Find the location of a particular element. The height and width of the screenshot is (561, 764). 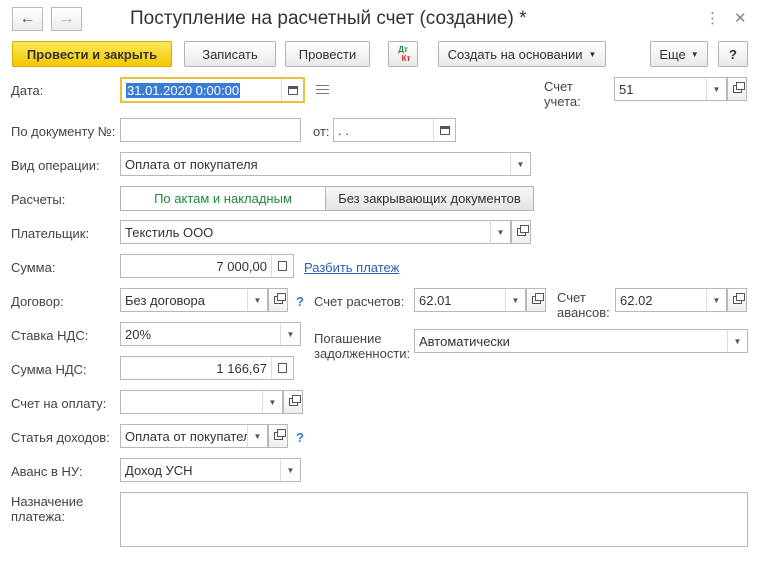

menu-dots-icon: ⋮ is located at coordinates (712, 18).